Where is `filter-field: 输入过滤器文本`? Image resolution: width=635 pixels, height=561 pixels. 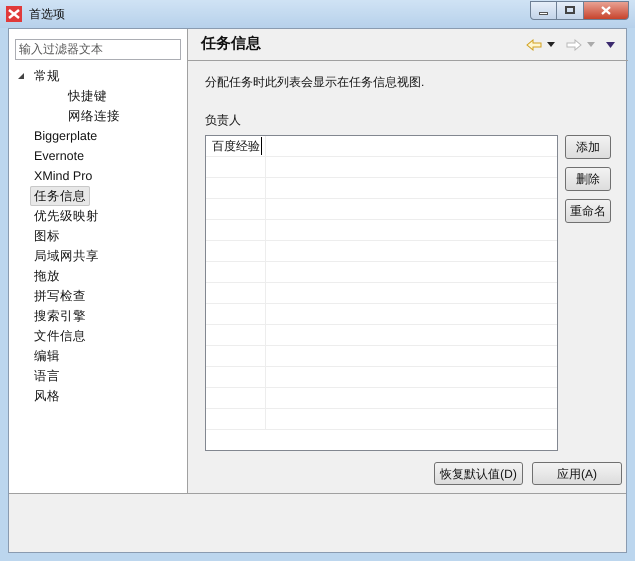 filter-field: 输入过滤器文本 is located at coordinates (98, 49).